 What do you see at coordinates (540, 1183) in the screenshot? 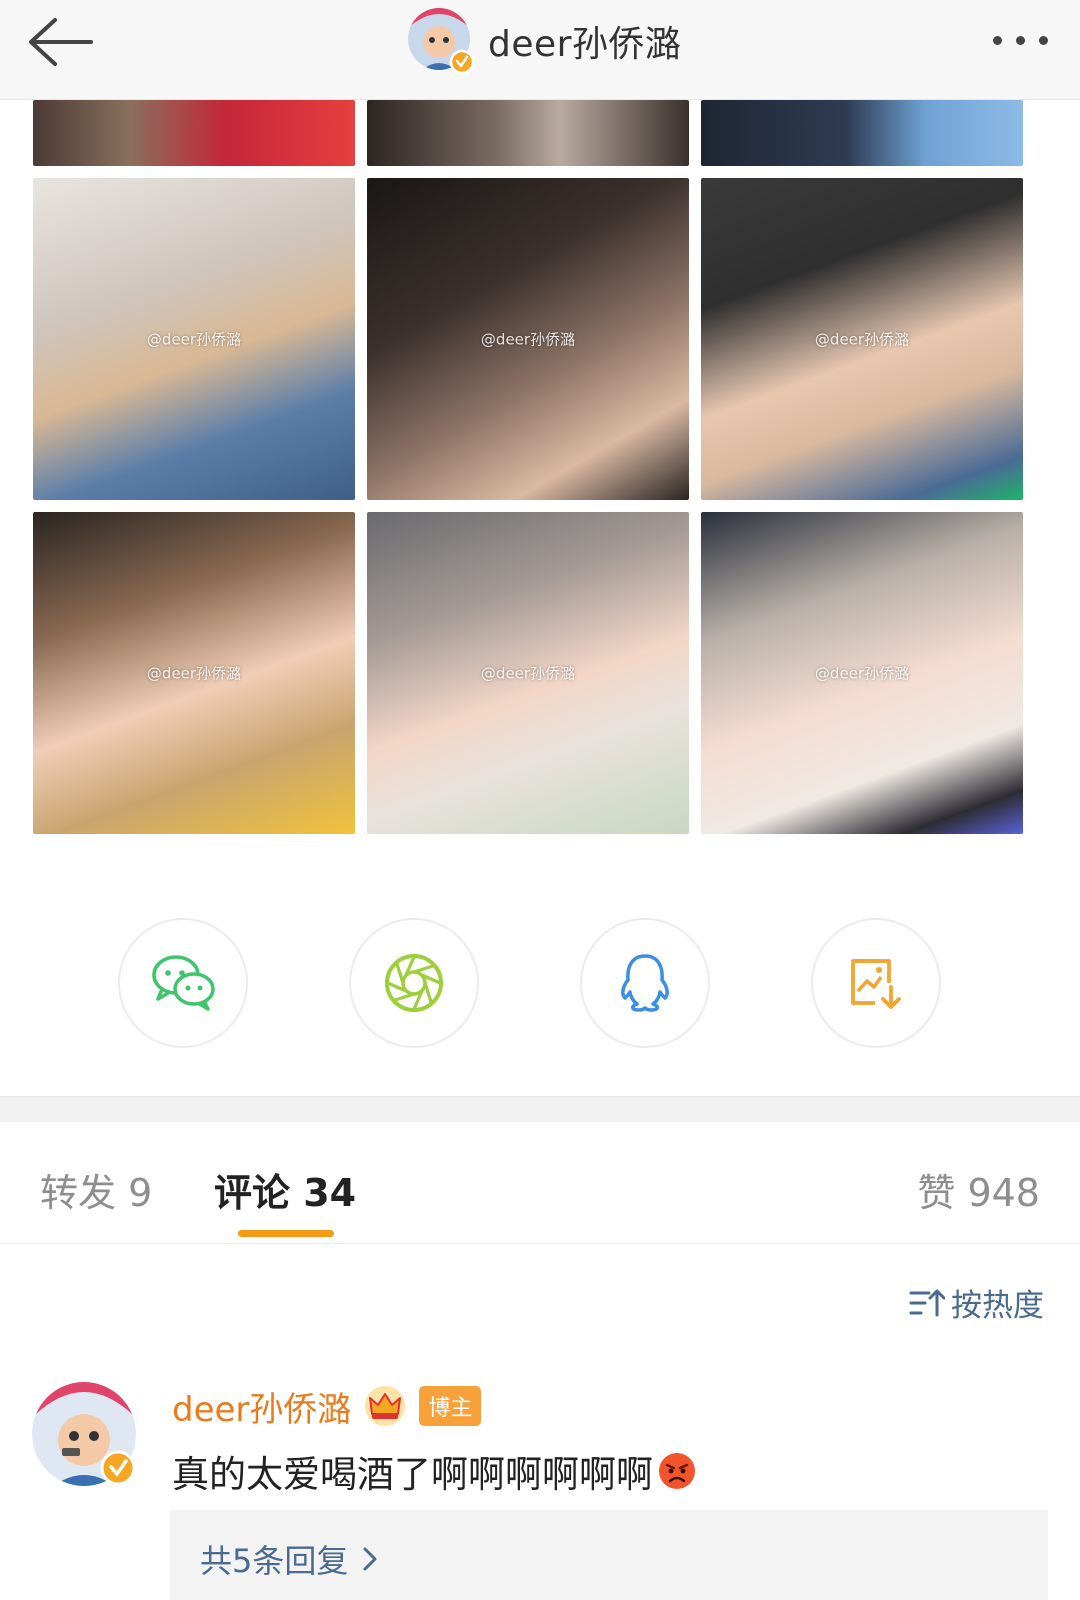
I see `interaction-tabs: 转发 9 评论 34 赞 948` at bounding box center [540, 1183].